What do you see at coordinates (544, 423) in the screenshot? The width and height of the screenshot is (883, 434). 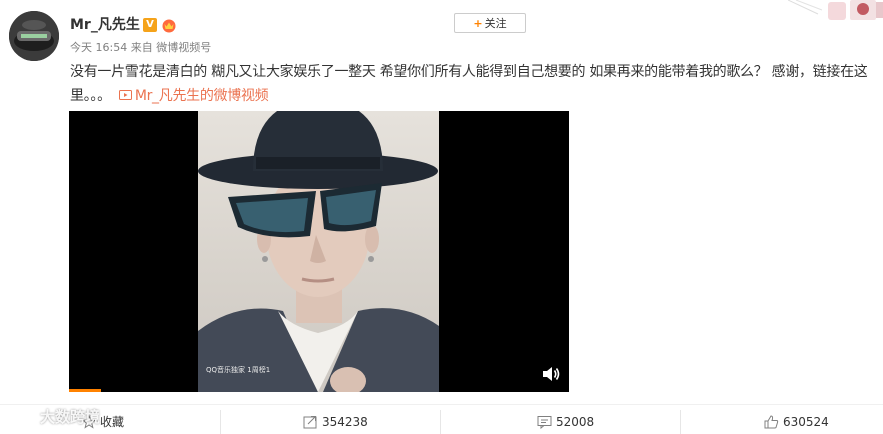 I see `comment-icon` at bounding box center [544, 423].